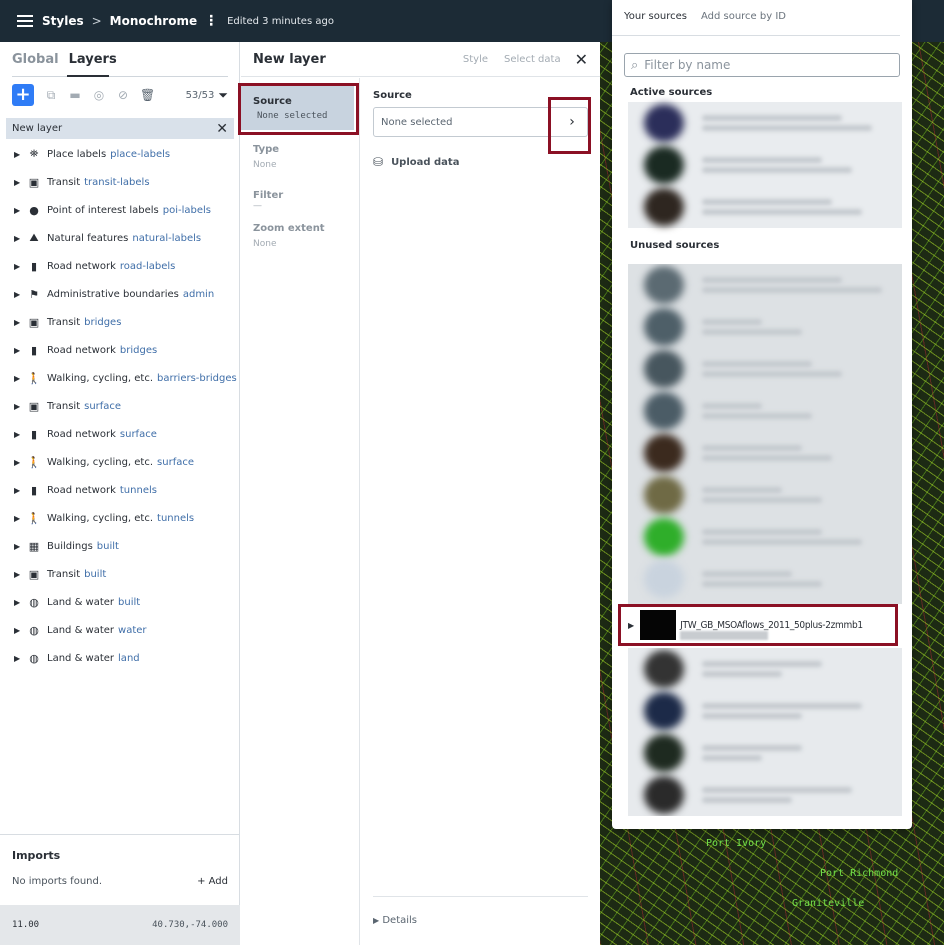 Image resolution: width=944 pixels, height=945 pixels. I want to click on more-options-icon: ⋮, so click(211, 21).